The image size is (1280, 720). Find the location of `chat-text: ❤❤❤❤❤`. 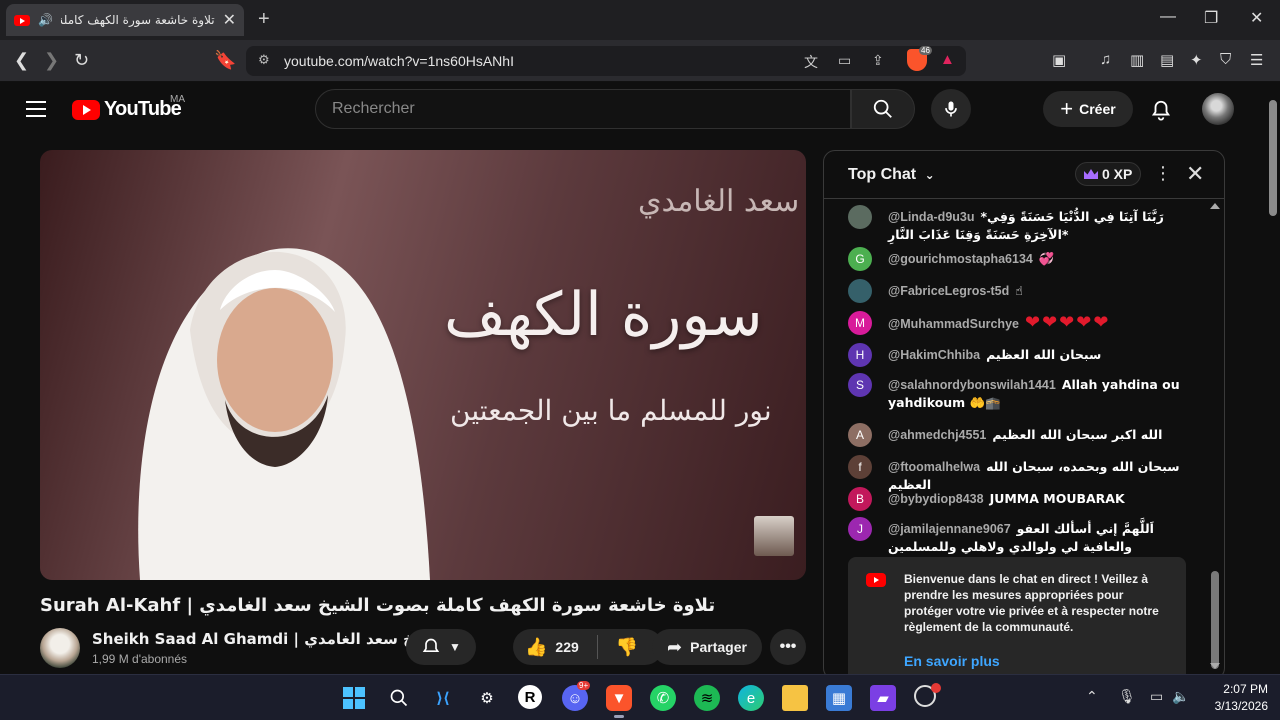

chat-text: ❤❤❤❤❤ is located at coordinates (1067, 322).